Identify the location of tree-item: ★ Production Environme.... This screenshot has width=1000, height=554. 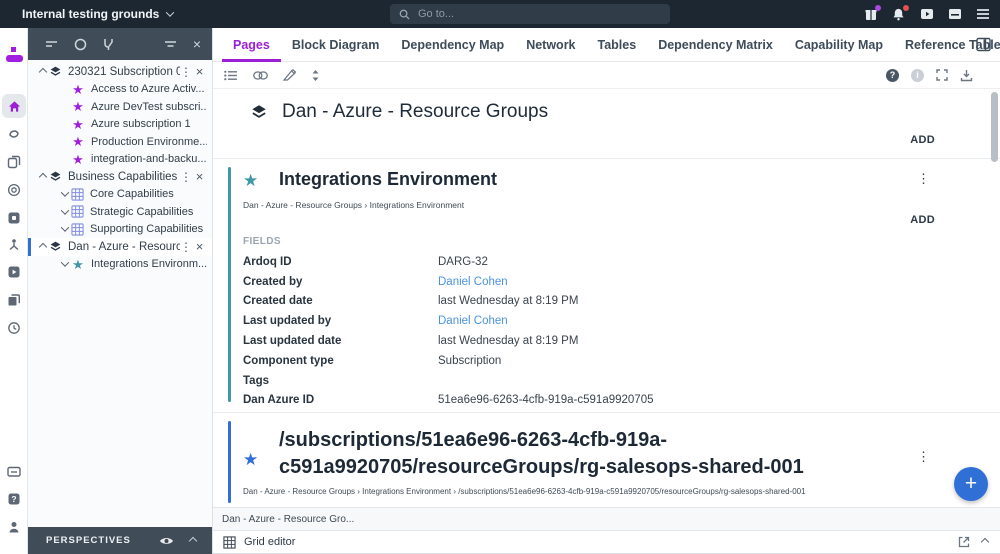
(120, 142).